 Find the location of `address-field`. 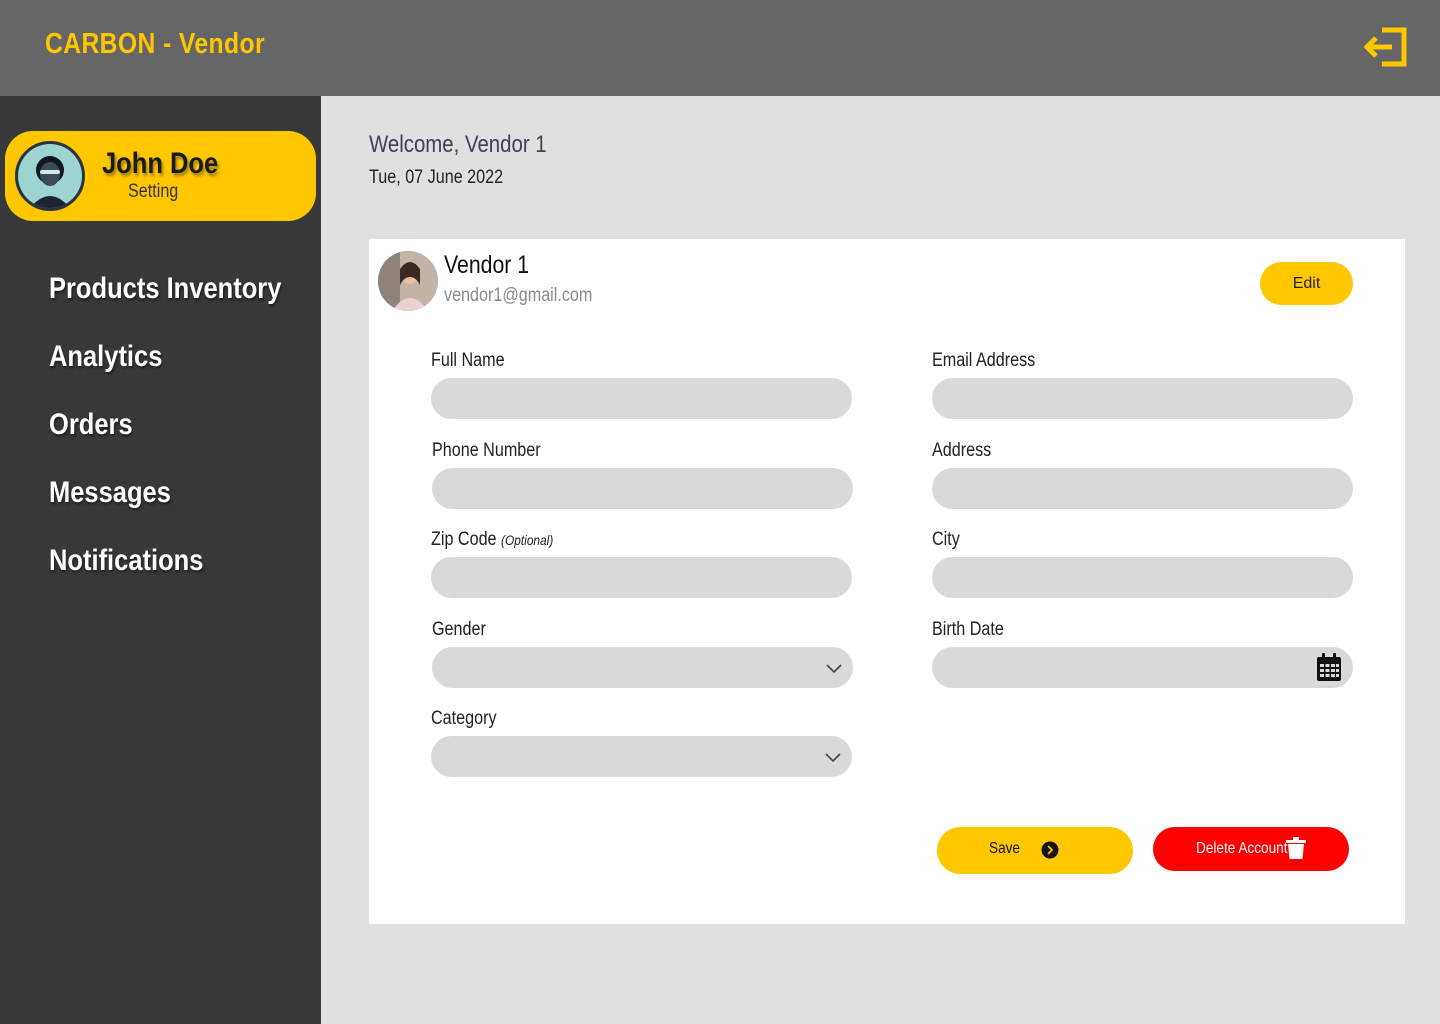

address-field is located at coordinates (1142, 488).